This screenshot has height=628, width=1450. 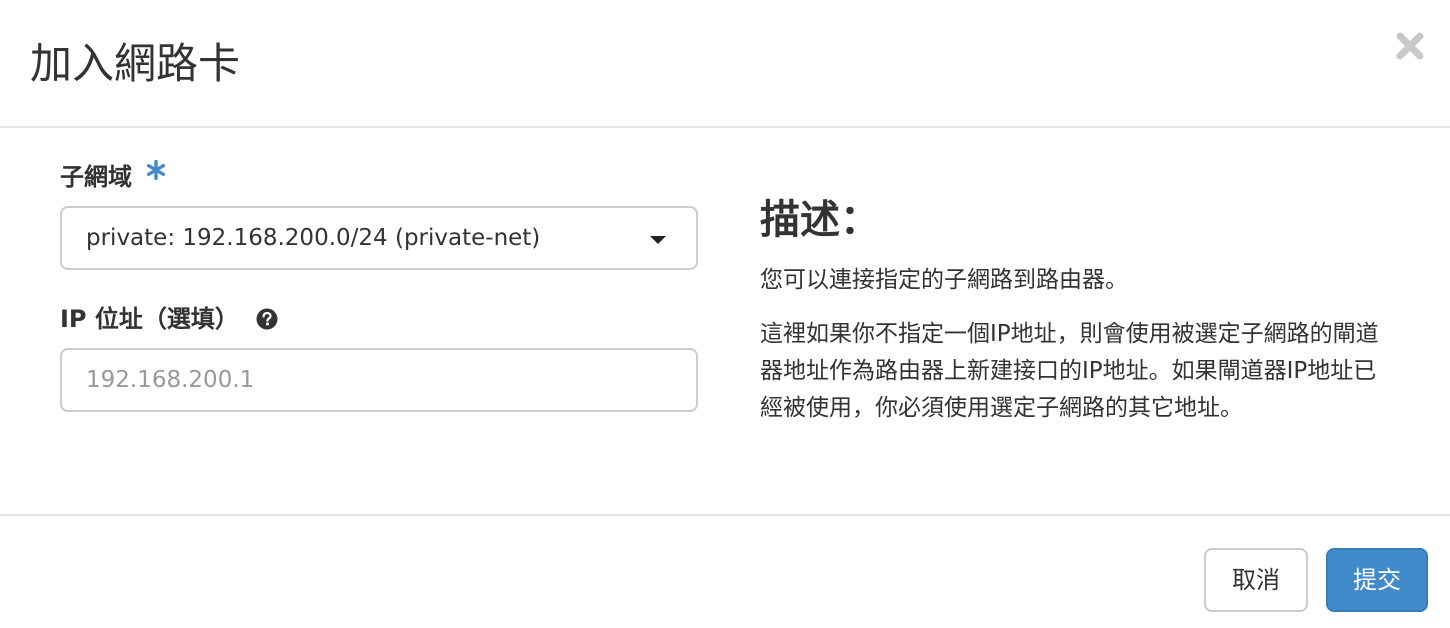 What do you see at coordinates (944, 280) in the screenshot?
I see `description-paragraph: 您可以連接指定的子網路到路由器。` at bounding box center [944, 280].